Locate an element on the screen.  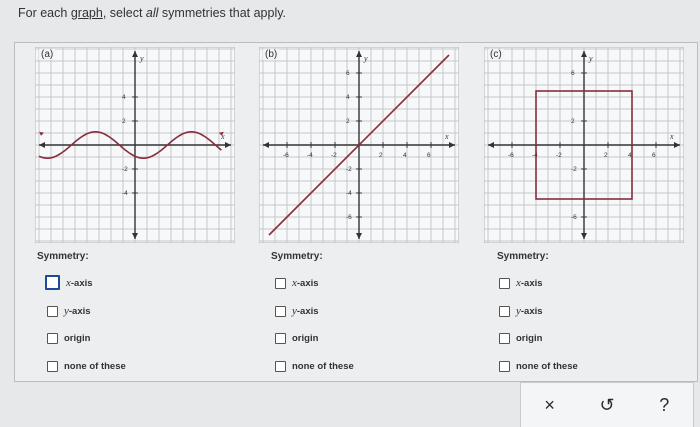
checkbox-c-x-axis is located at coordinates (504, 283).